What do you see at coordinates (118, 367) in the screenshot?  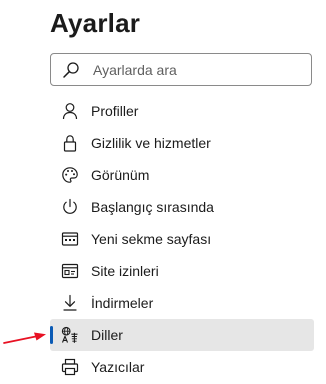 I see `nav-item-label: Yazıcılar` at bounding box center [118, 367].